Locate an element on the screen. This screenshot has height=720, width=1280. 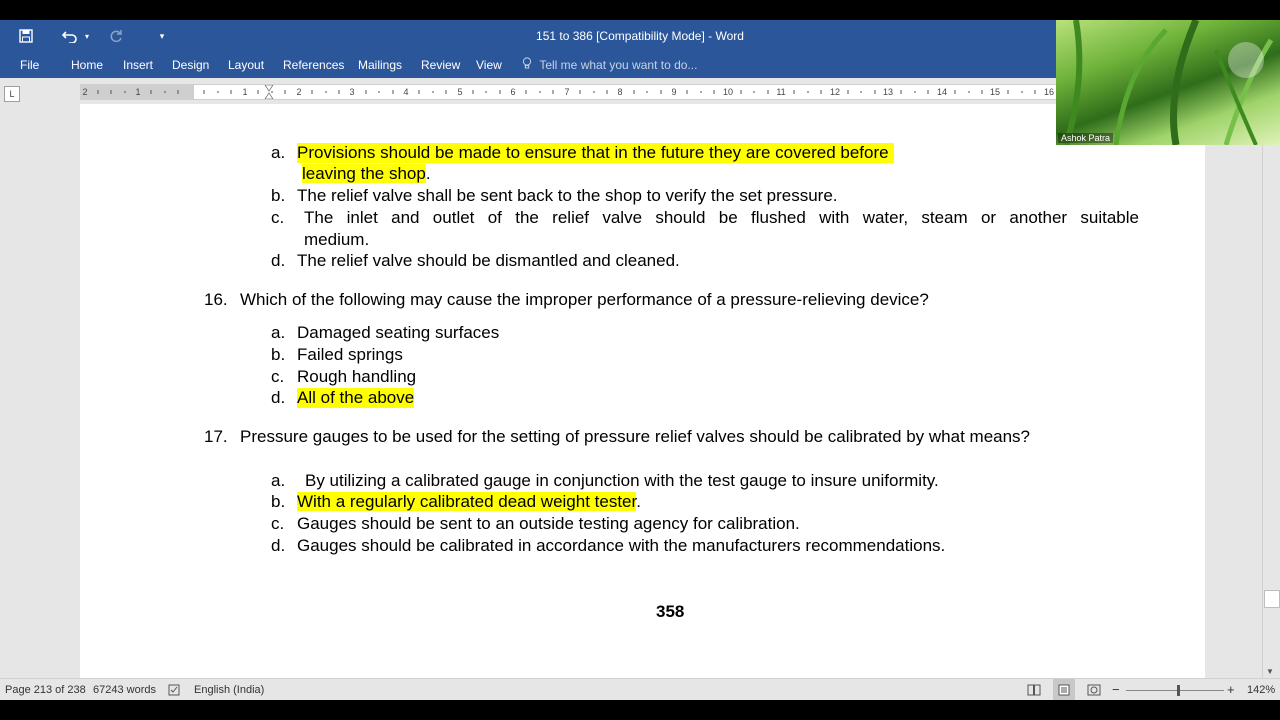
language: English (India) is located at coordinates (229, 689).